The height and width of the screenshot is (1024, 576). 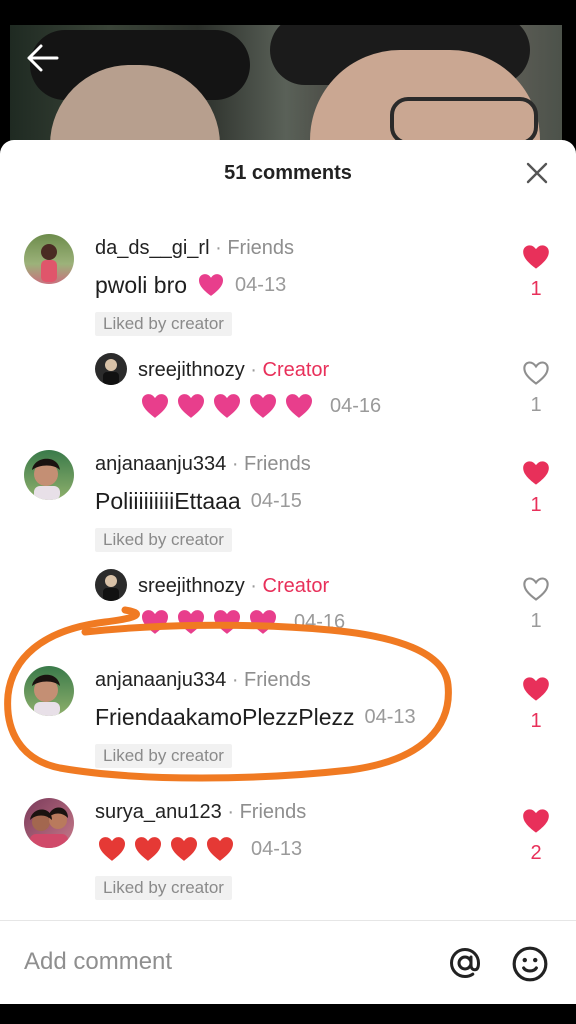 I want to click on comment-username: da_ds__gi_rl · Friends, so click(x=194, y=248).